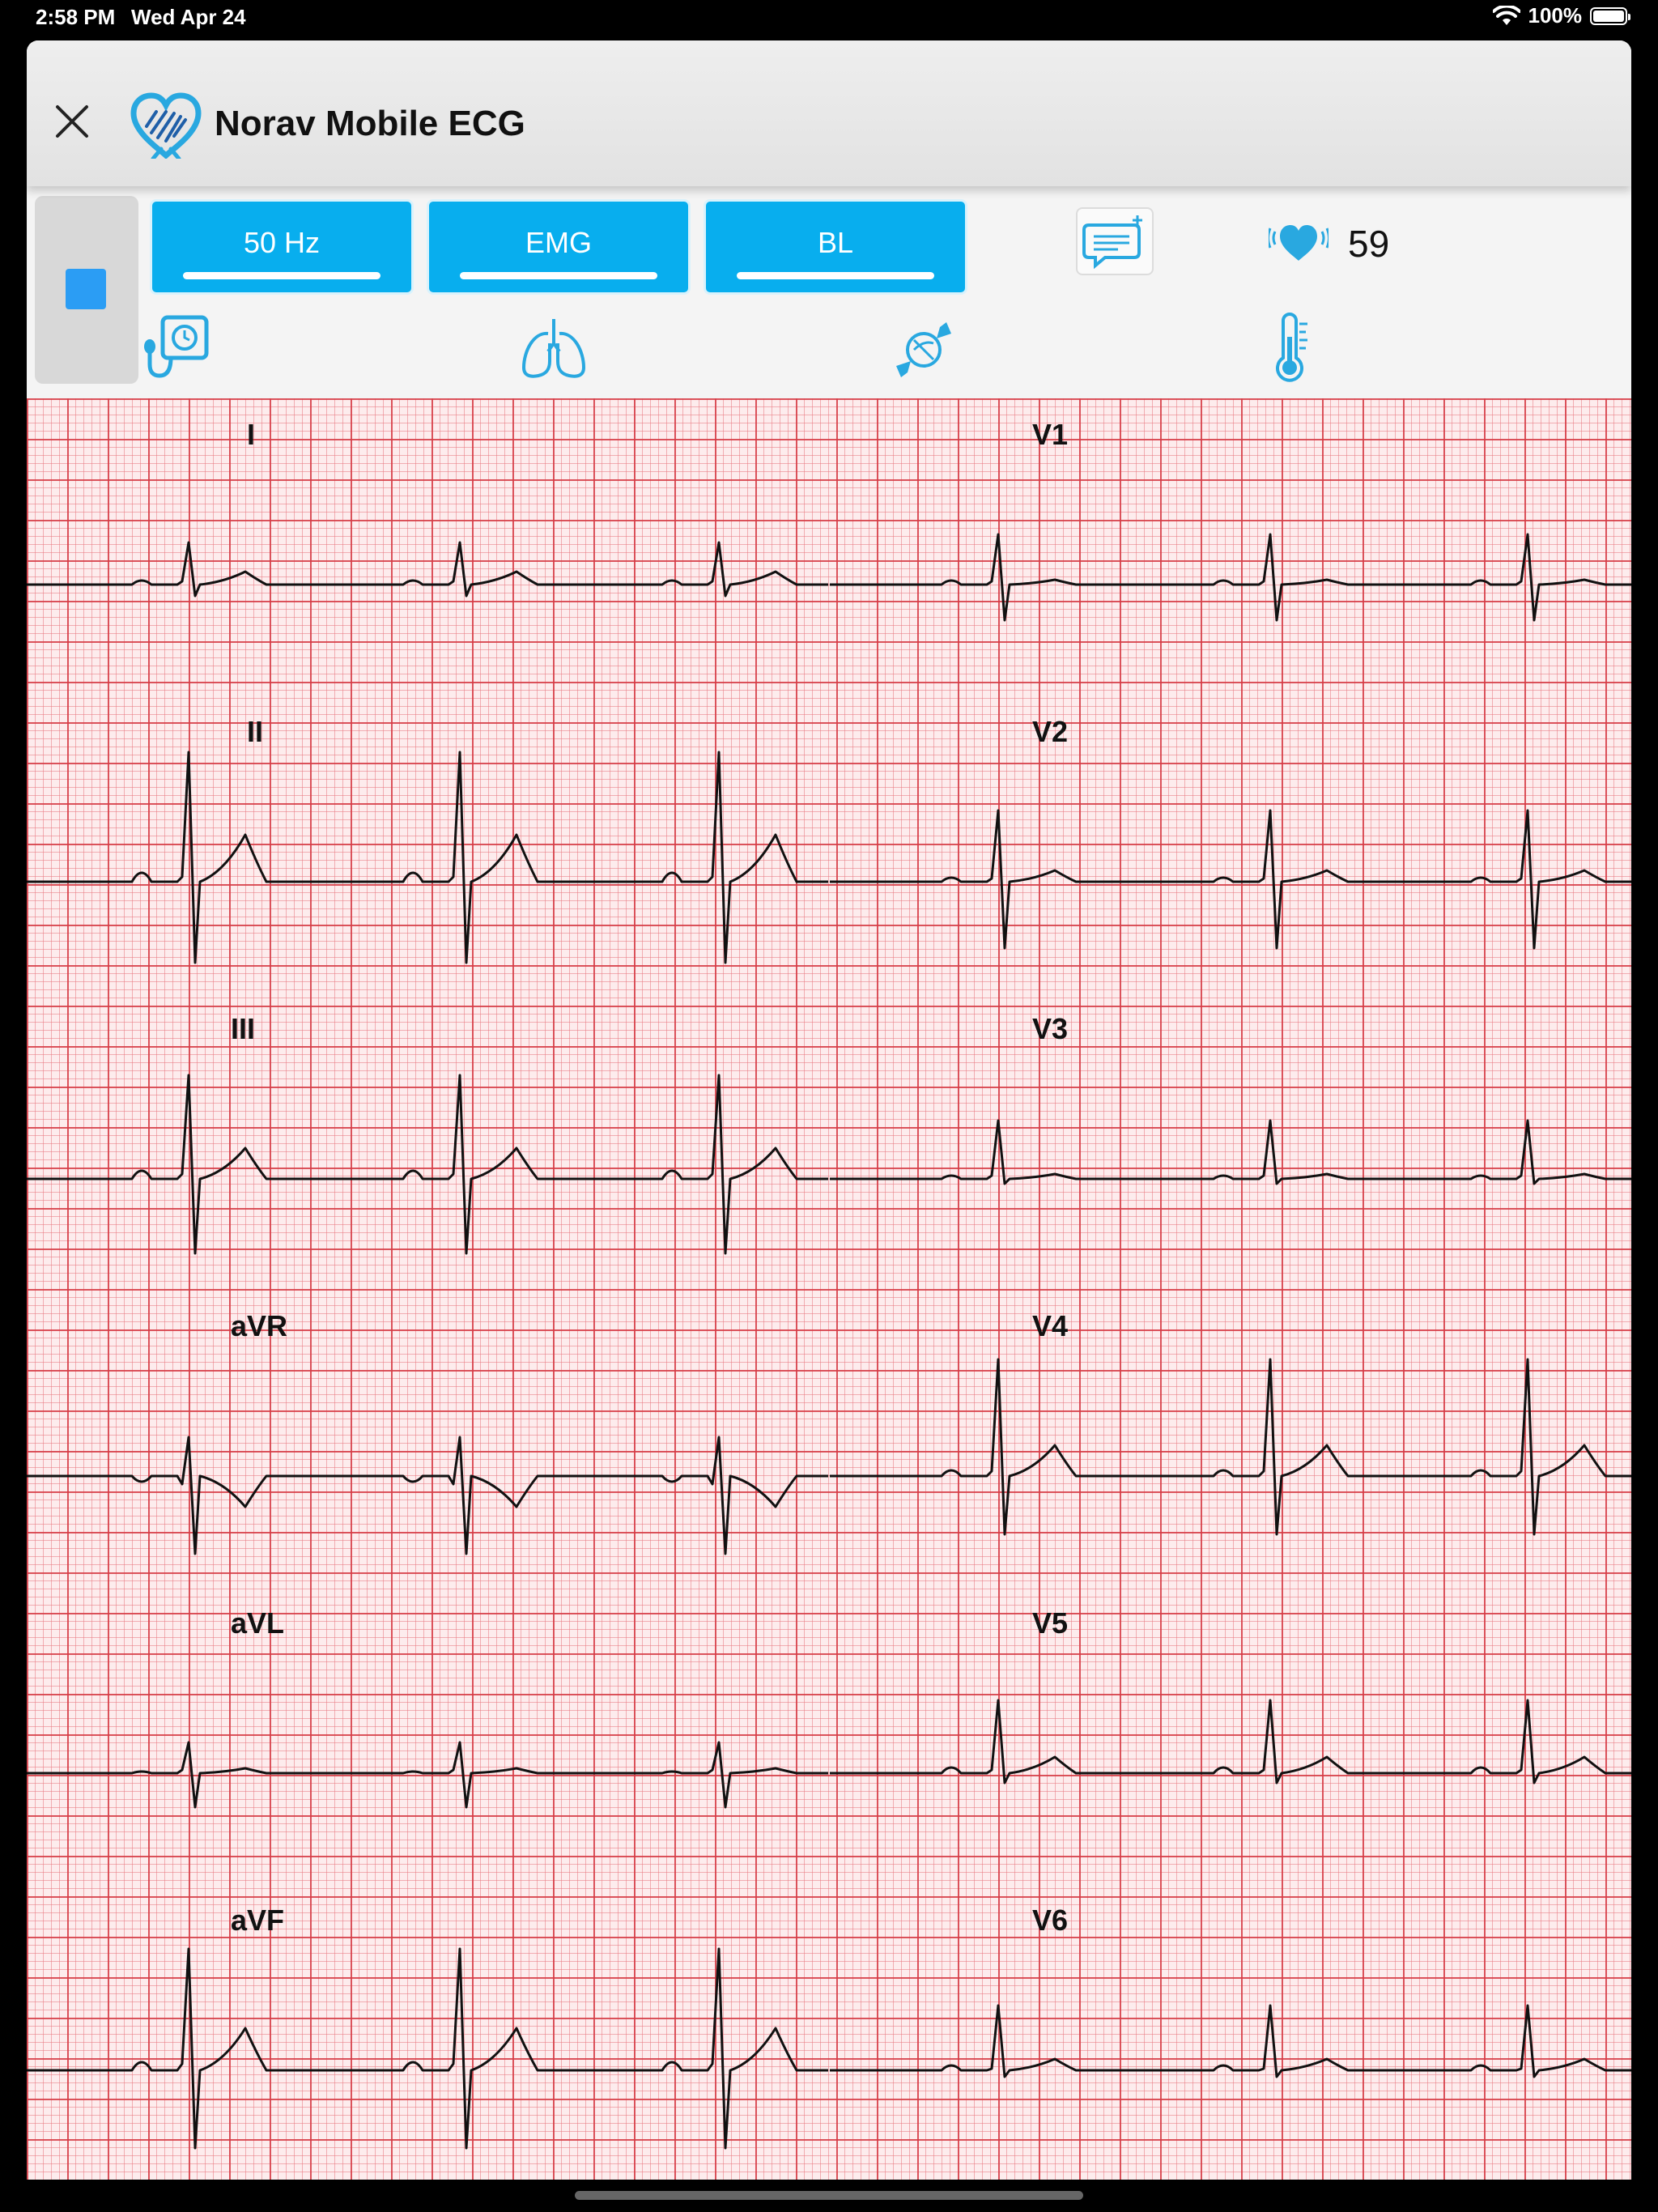 The height and width of the screenshot is (2212, 1658). I want to click on ecg-trace-II, so click(427, 858).